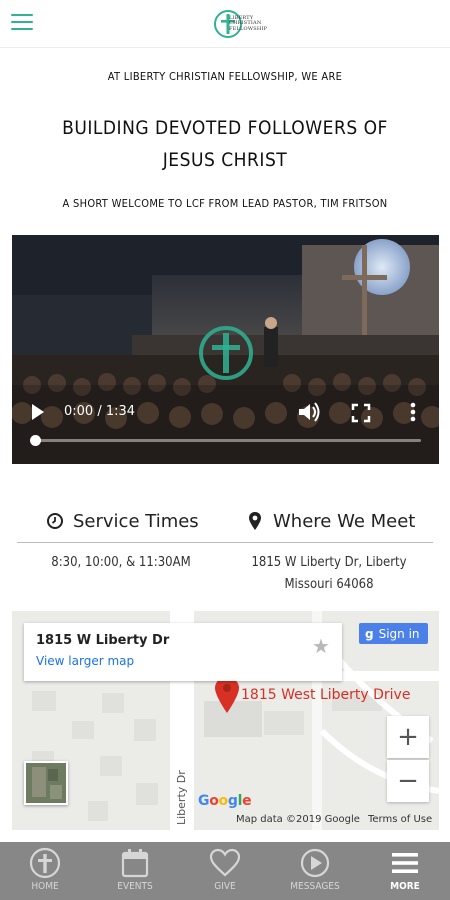  What do you see at coordinates (135, 886) in the screenshot?
I see `nav-events-label: EVENTS` at bounding box center [135, 886].